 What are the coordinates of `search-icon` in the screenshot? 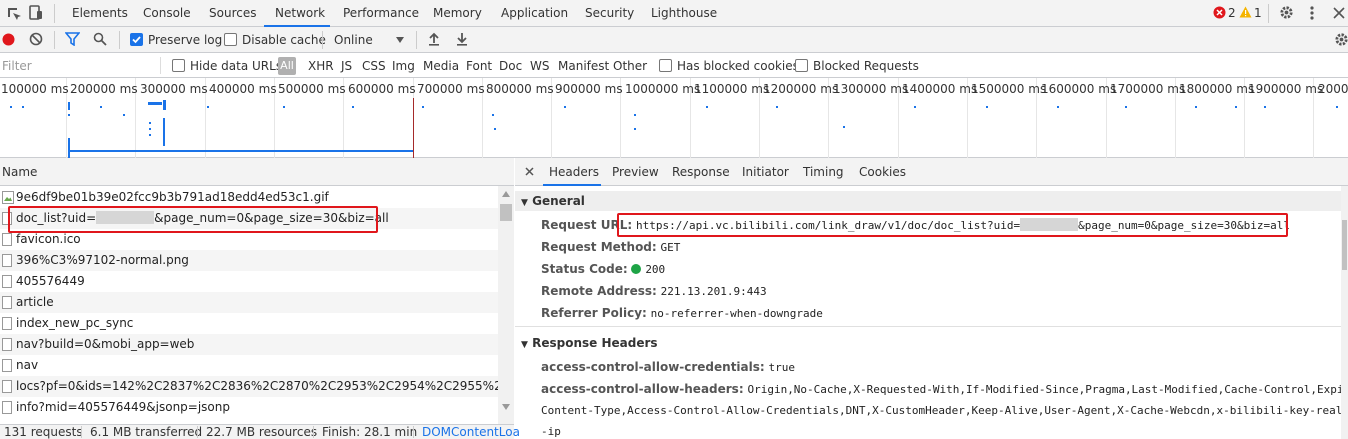 It's located at (100, 39).